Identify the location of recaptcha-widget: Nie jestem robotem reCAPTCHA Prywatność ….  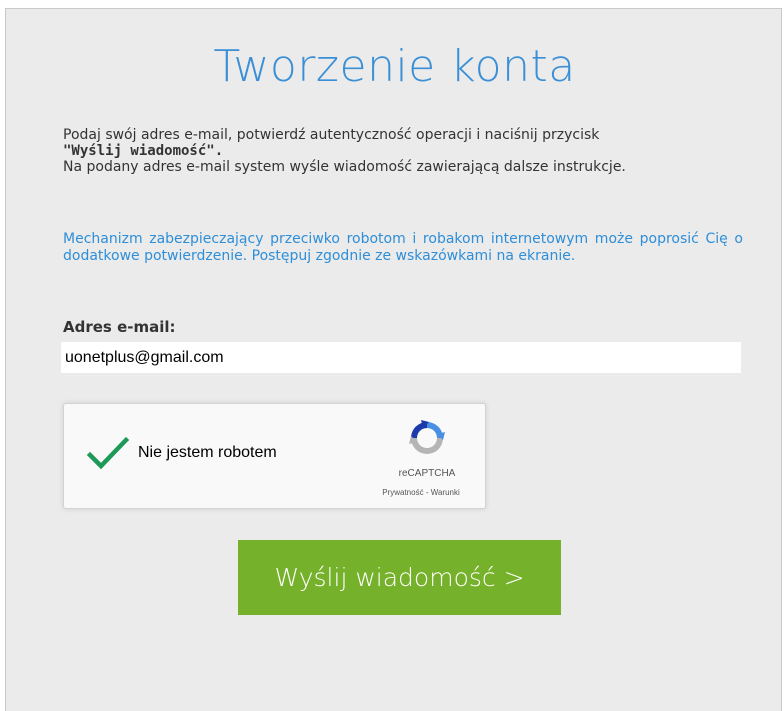
(274, 456).